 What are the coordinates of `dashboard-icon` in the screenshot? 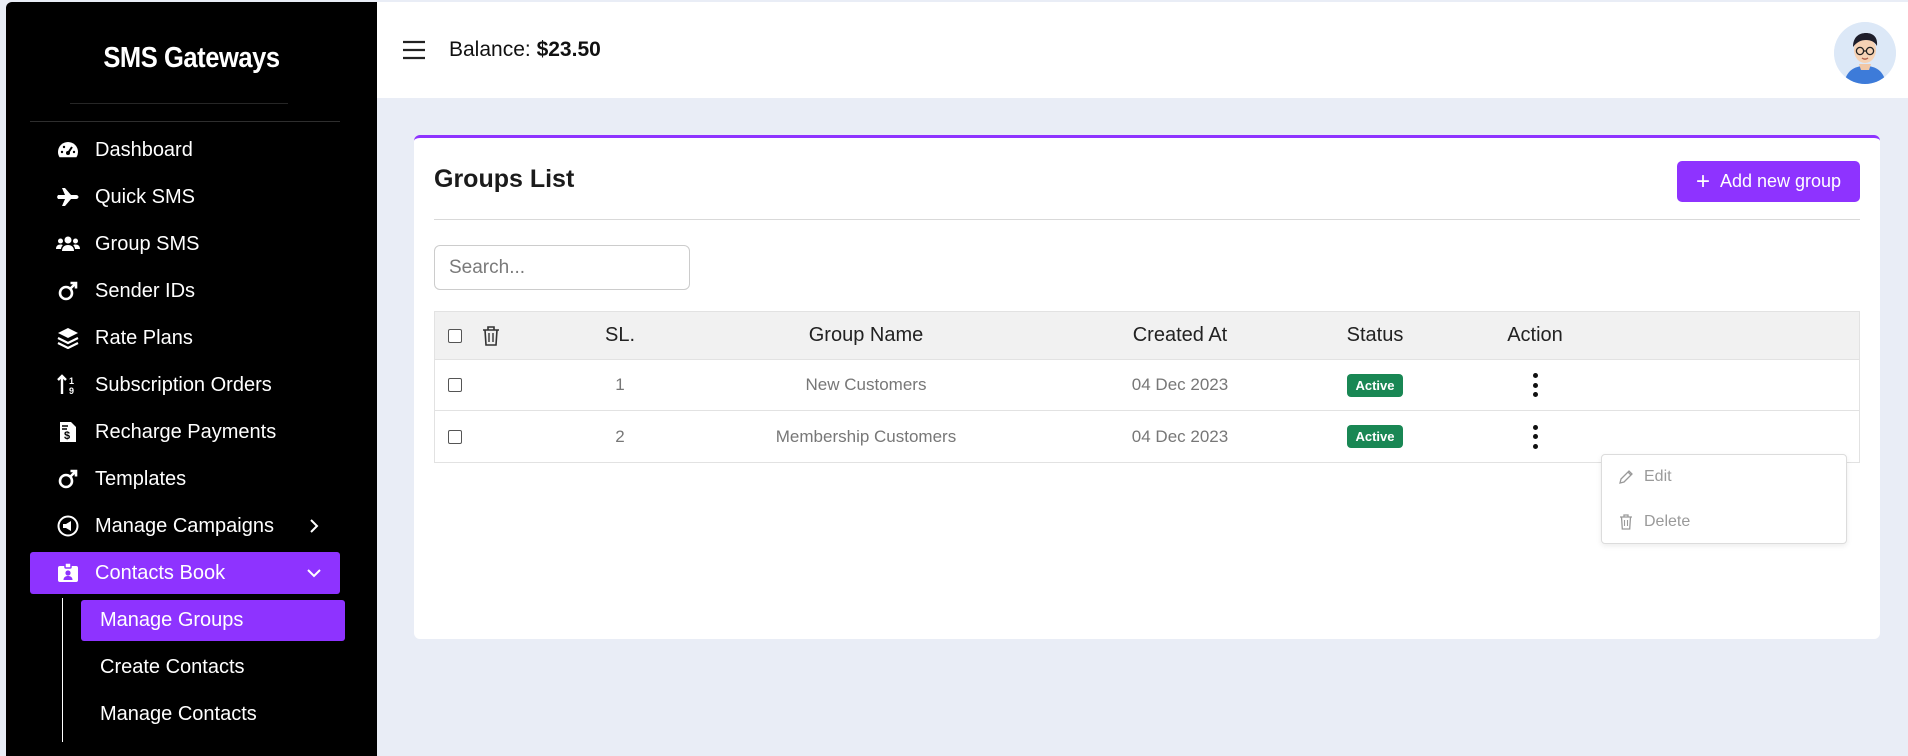 It's located at (68, 150).